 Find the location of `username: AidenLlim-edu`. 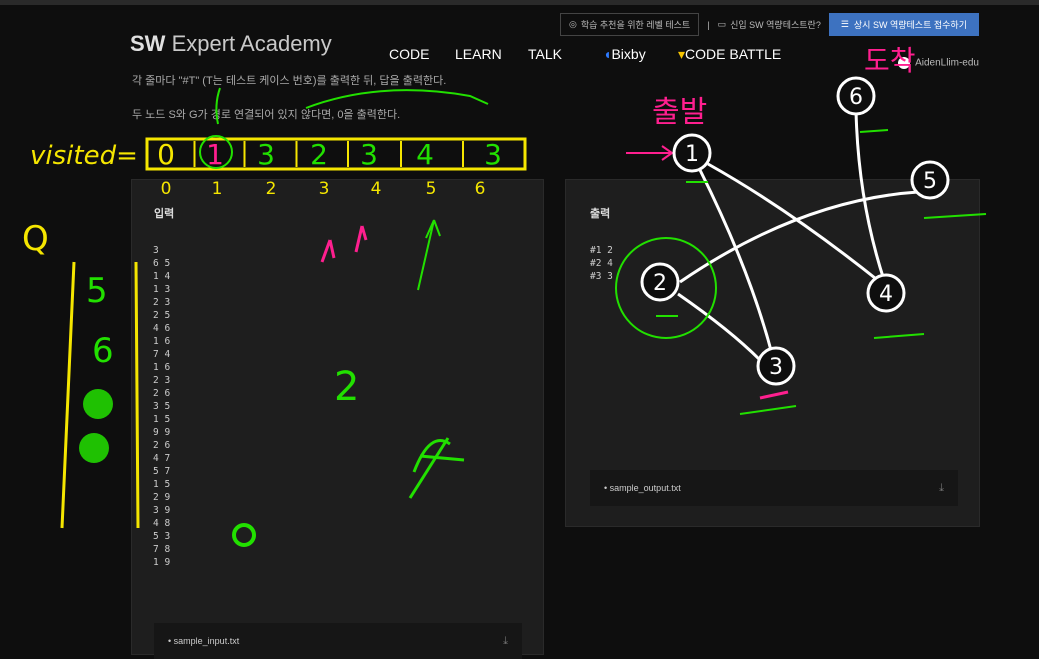

username: AidenLlim-edu is located at coordinates (947, 63).